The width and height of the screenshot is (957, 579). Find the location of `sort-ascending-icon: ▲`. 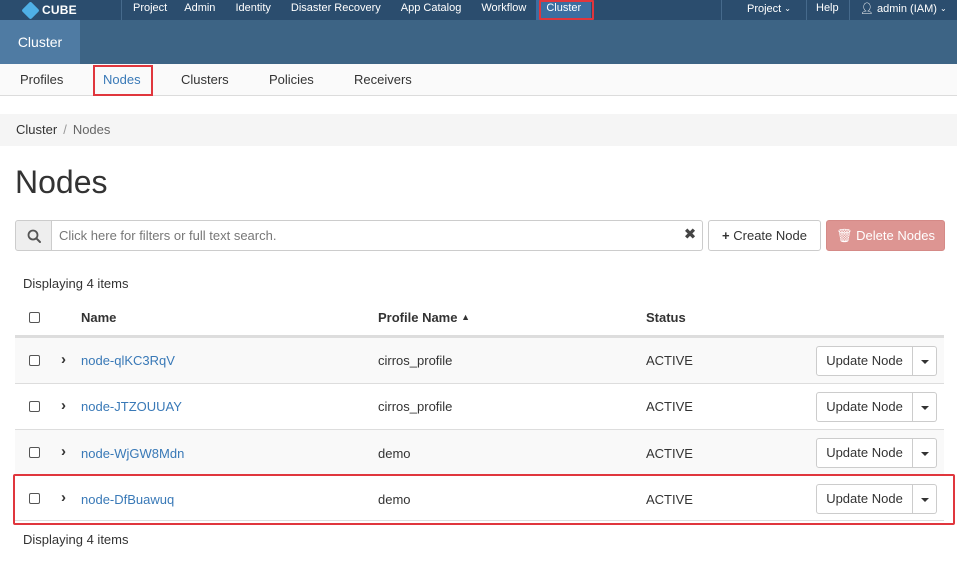

sort-ascending-icon: ▲ is located at coordinates (466, 317).